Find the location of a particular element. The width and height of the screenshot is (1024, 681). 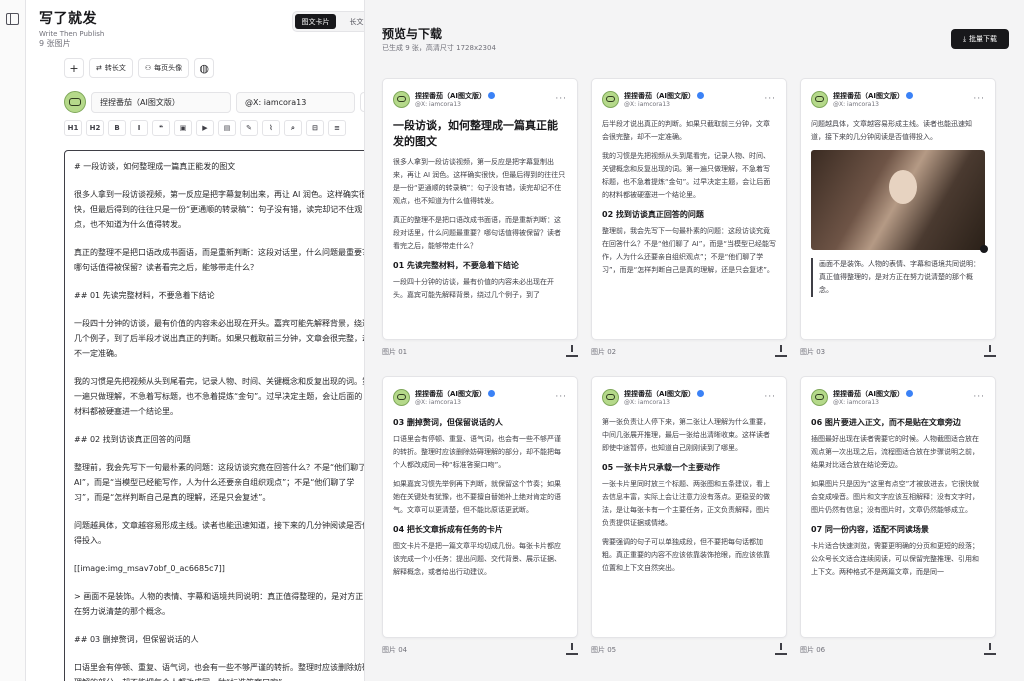

app-subtitle: Write Then Publish is located at coordinates (72, 34).